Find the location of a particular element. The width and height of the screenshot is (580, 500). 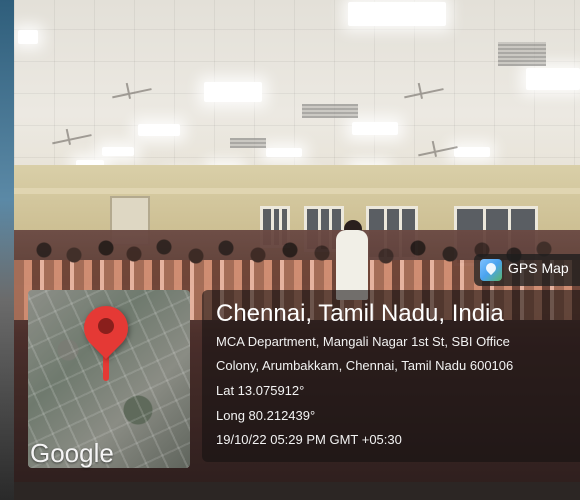

bottom-shadow is located at coordinates (297, 491).